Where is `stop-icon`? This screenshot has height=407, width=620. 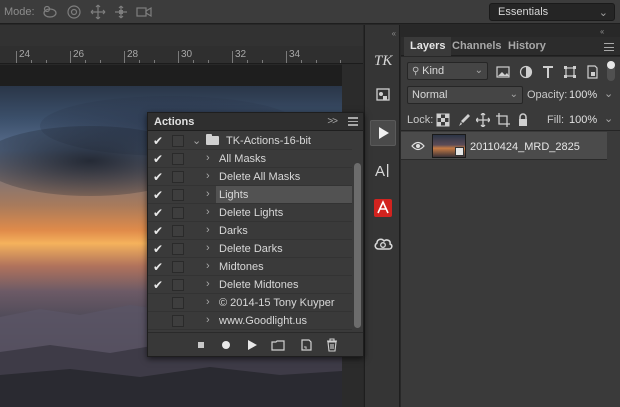 stop-icon is located at coordinates (201, 345).